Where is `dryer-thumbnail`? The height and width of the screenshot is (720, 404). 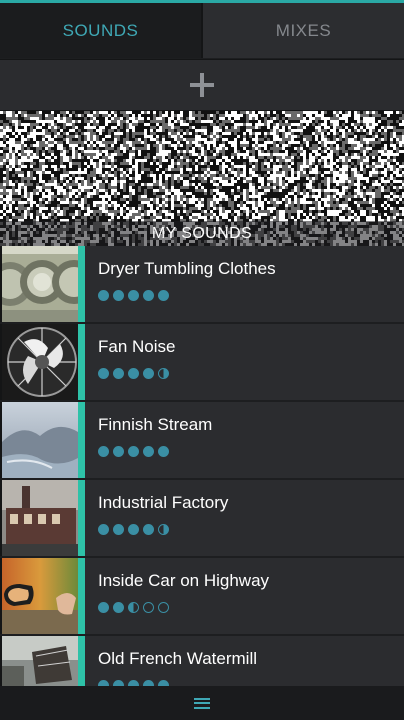
dryer-thumbnail is located at coordinates (40, 284).